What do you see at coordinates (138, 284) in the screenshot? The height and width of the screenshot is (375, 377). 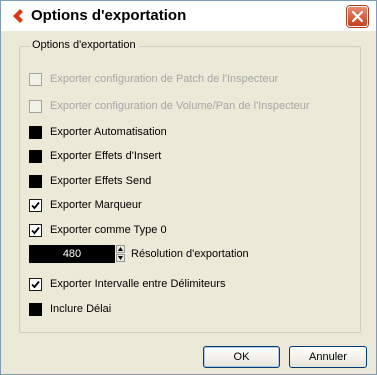 I see `option-label: Exporter Intervalle entre Délimiteurs` at bounding box center [138, 284].